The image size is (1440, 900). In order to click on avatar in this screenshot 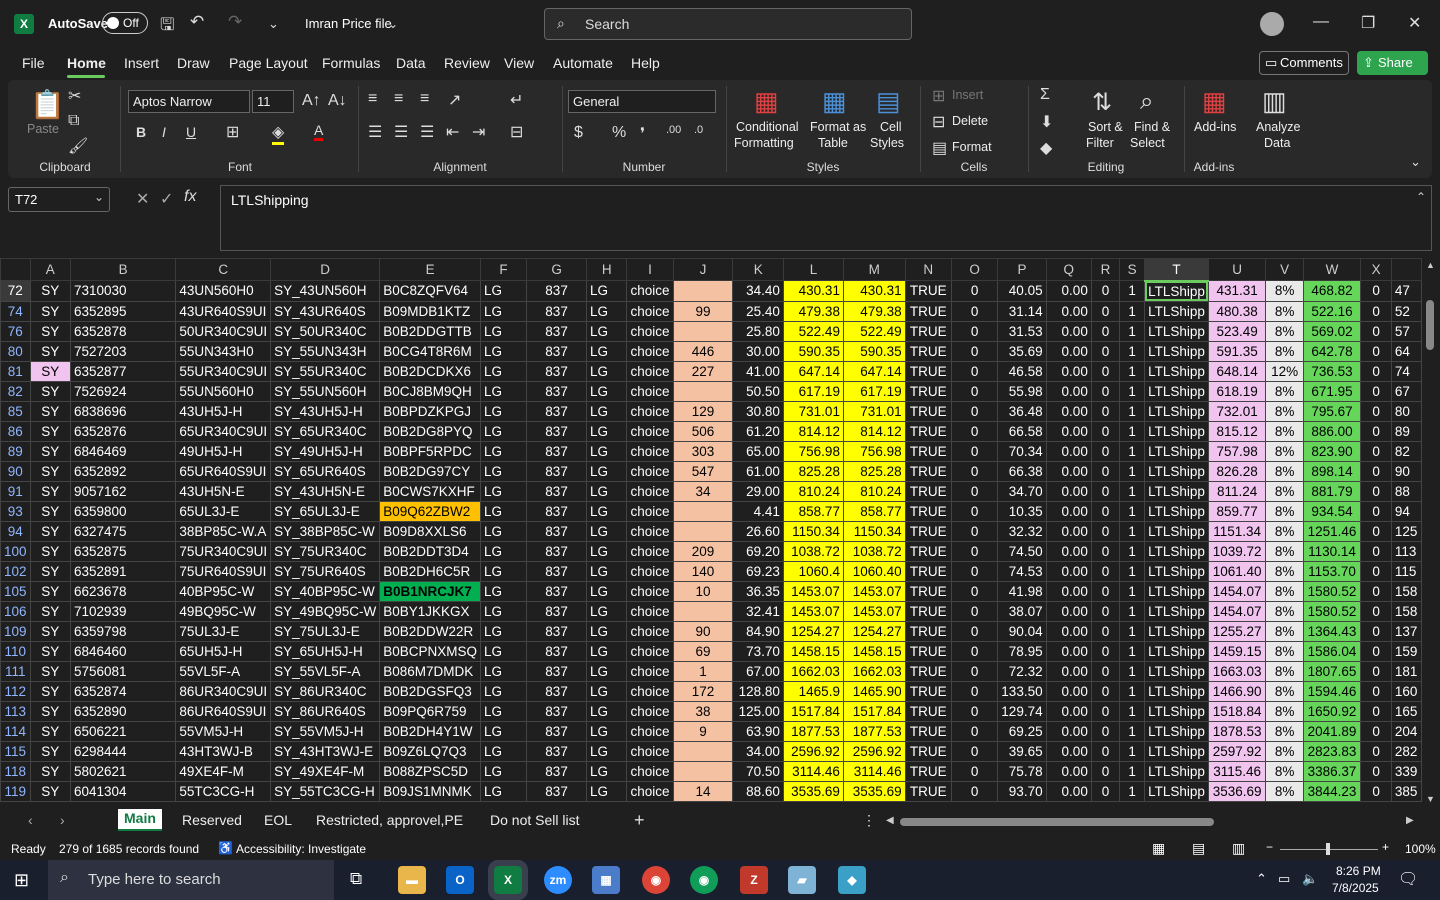, I will do `click(1272, 24)`.